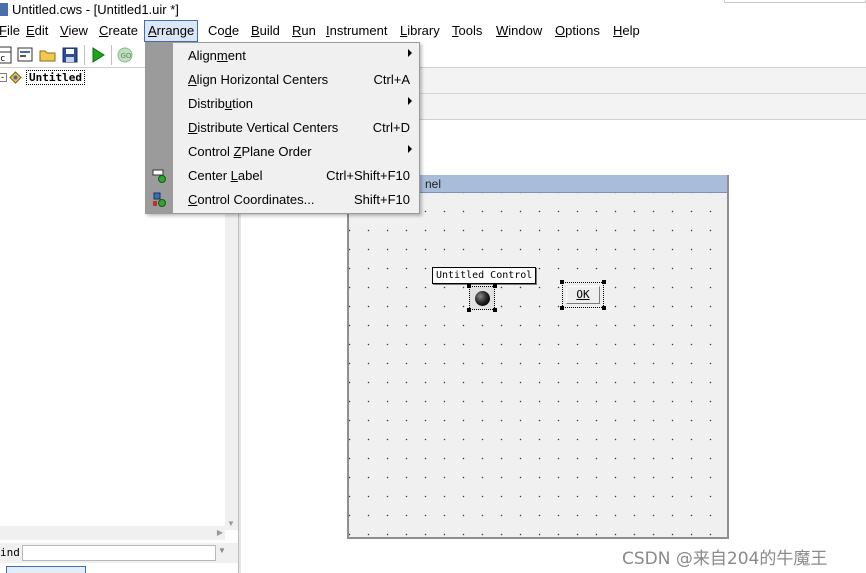 This screenshot has width=866, height=573. I want to click on app-icon, so click(4, 9).